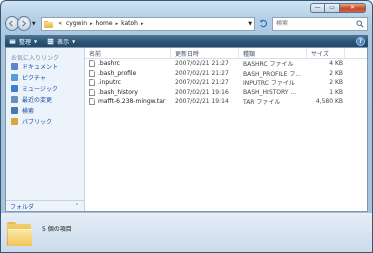 Image resolution: width=373 pixels, height=253 pixels. Describe the element at coordinates (36, 41) in the screenshot. I see `organize-dropdown-icon: ▼` at that location.